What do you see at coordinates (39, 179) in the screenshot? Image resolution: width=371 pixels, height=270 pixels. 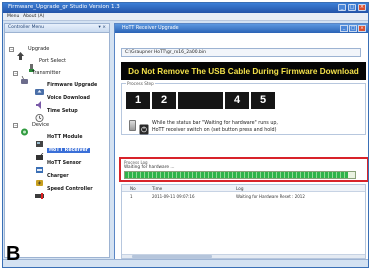 I see `charger-icon` at bounding box center [39, 179].